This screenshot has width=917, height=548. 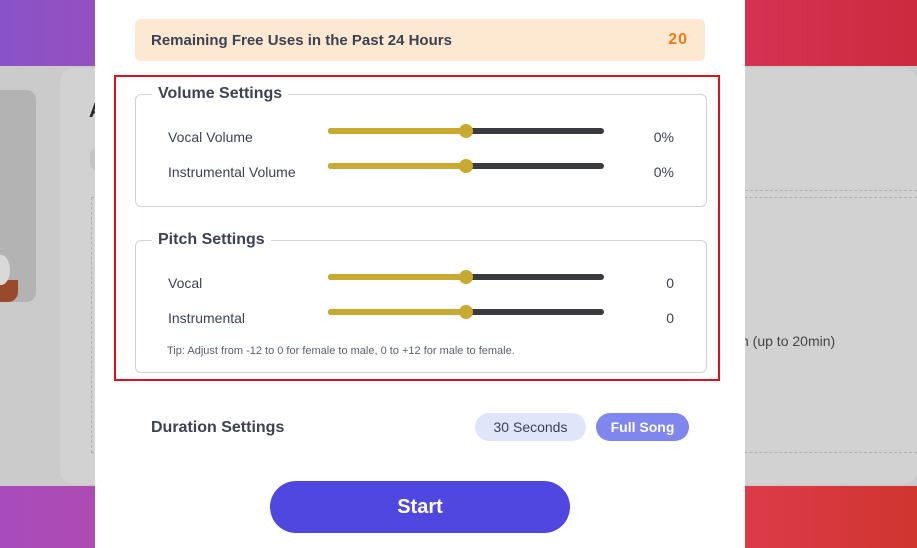 I want to click on background-upload-hint: n (up to 20min), so click(x=788, y=341).